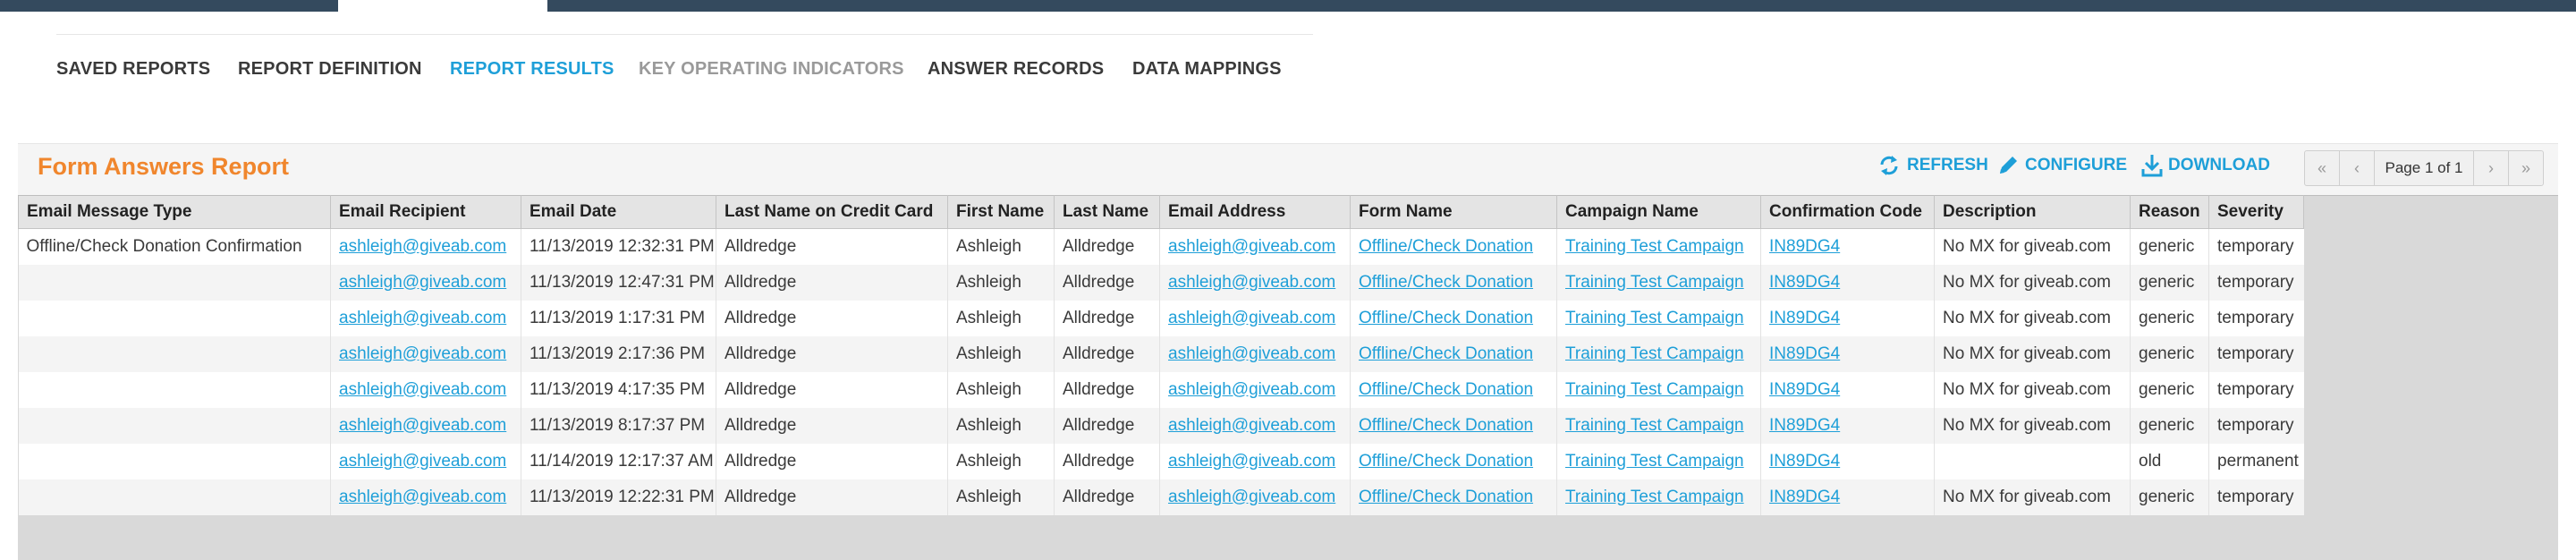  I want to click on page-indicator: Page 1 of 1, so click(2424, 167).